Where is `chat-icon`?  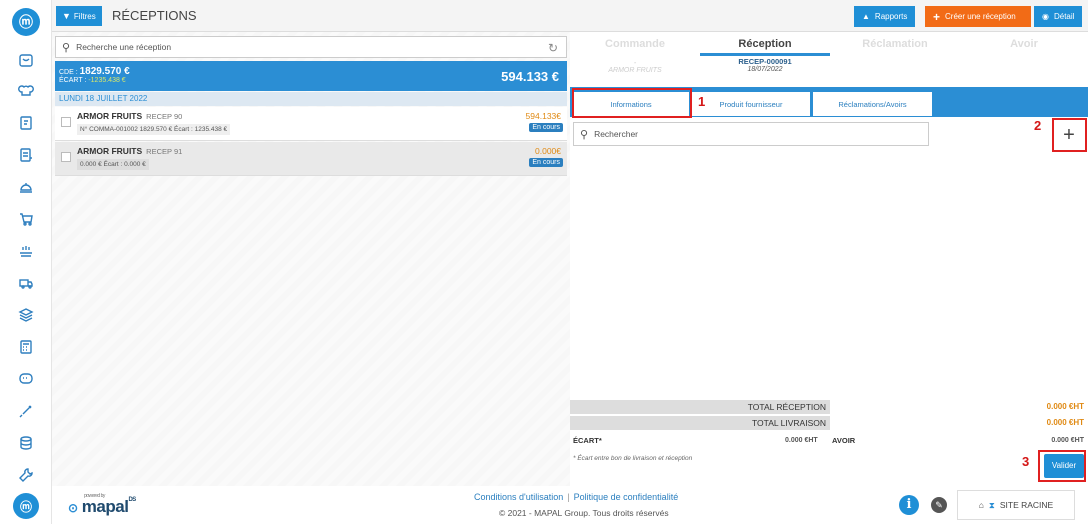
chat-icon is located at coordinates (26, 379).